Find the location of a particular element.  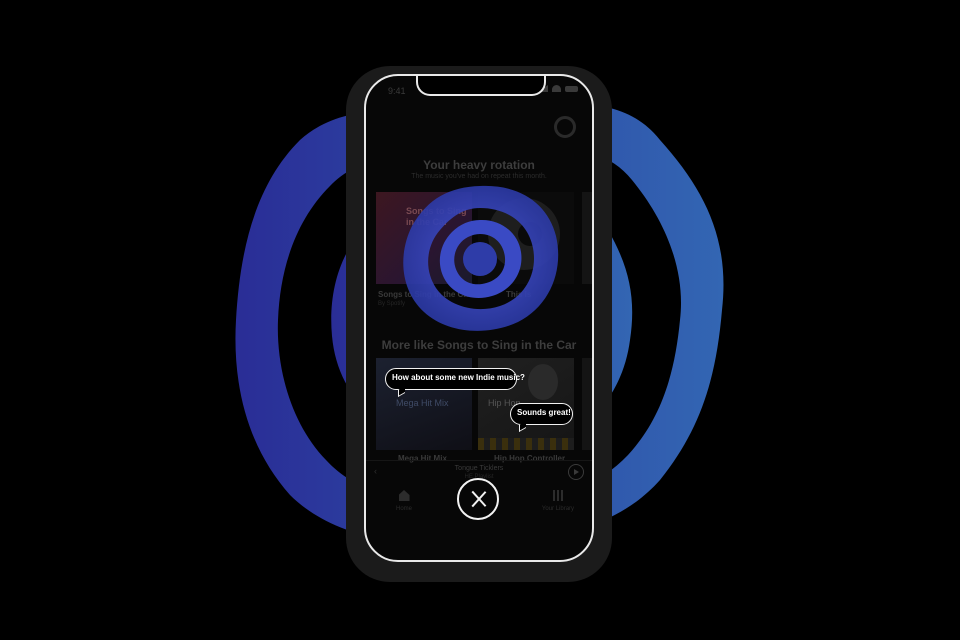

speech-bubble-text: Sounds great! is located at coordinates (544, 412).